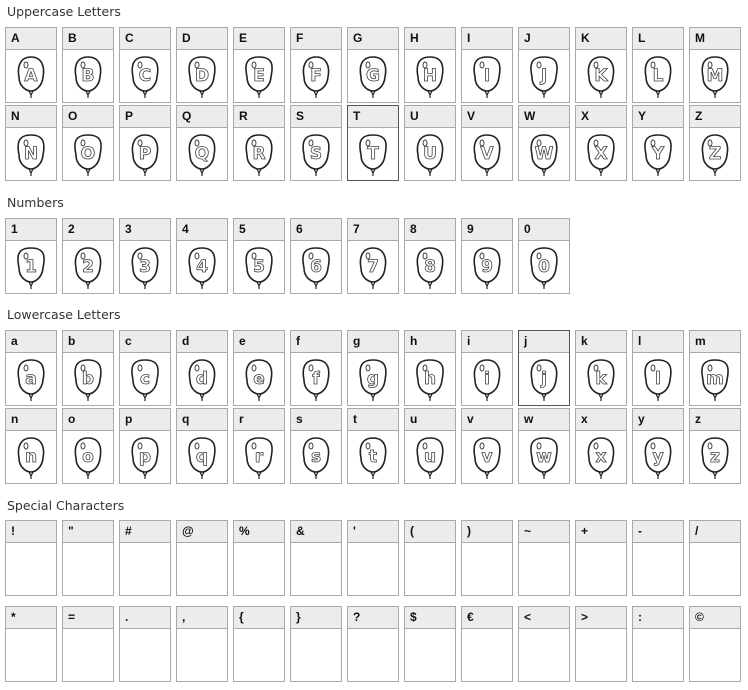 This screenshot has width=748, height=690. I want to click on char-label: J, so click(544, 39).